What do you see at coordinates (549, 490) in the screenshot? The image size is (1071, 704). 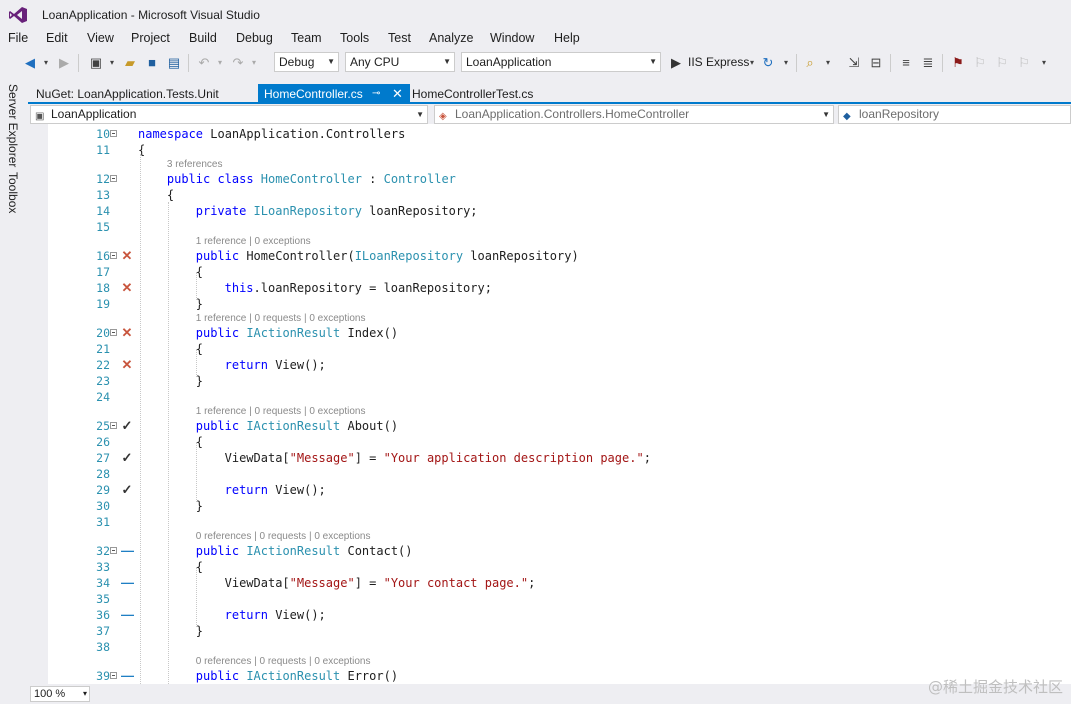 I see `code-line: 29 ✓ return View();` at bounding box center [549, 490].